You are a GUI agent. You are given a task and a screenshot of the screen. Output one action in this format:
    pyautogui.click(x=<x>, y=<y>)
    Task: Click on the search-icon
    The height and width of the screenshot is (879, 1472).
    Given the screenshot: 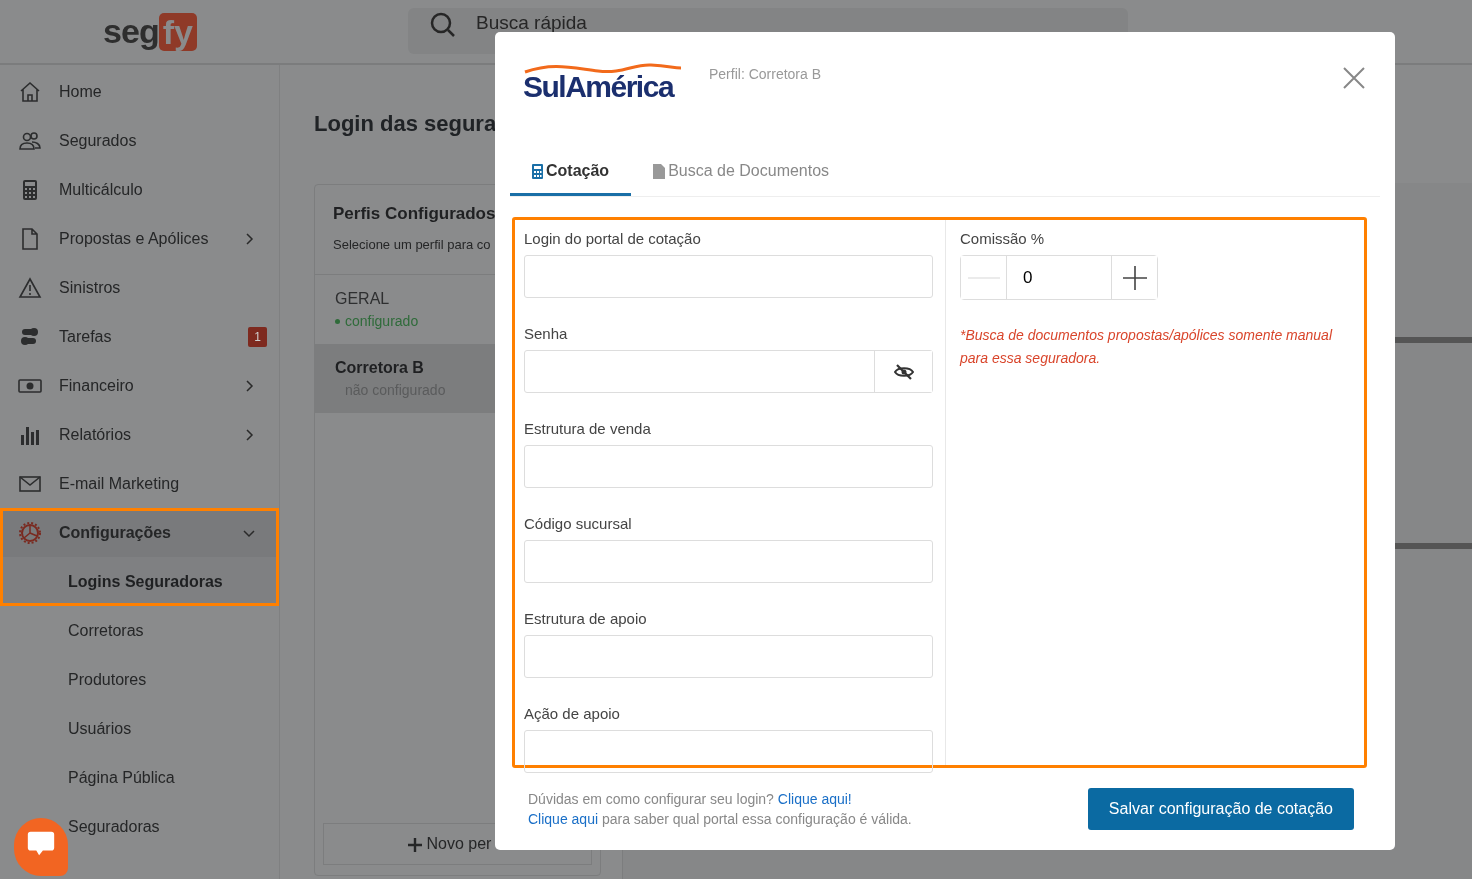 What is the action you would take?
    pyautogui.click(x=443, y=25)
    